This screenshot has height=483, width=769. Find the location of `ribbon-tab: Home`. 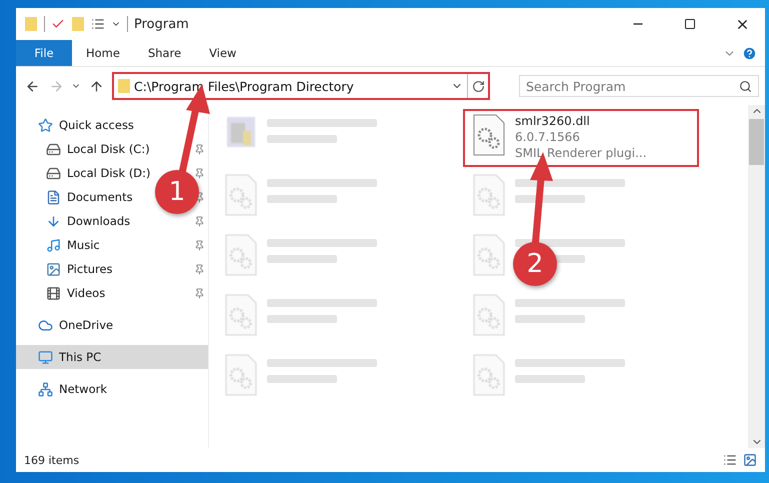

ribbon-tab: Home is located at coordinates (103, 53).